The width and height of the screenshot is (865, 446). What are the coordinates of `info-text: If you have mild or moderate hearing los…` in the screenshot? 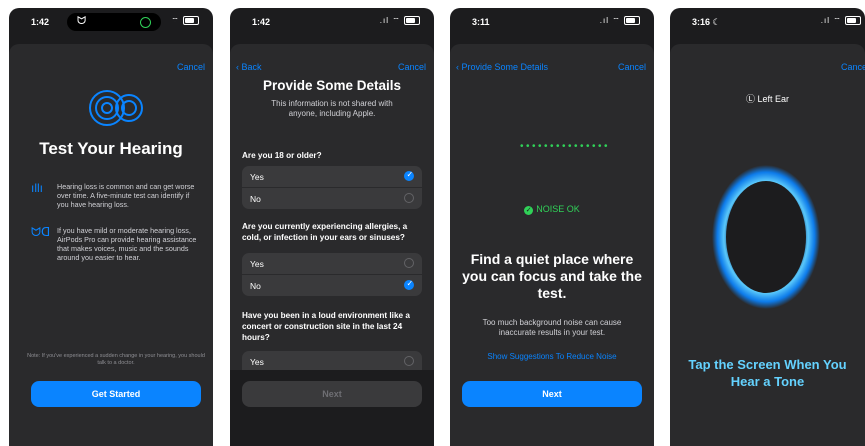 It's located at (127, 244).